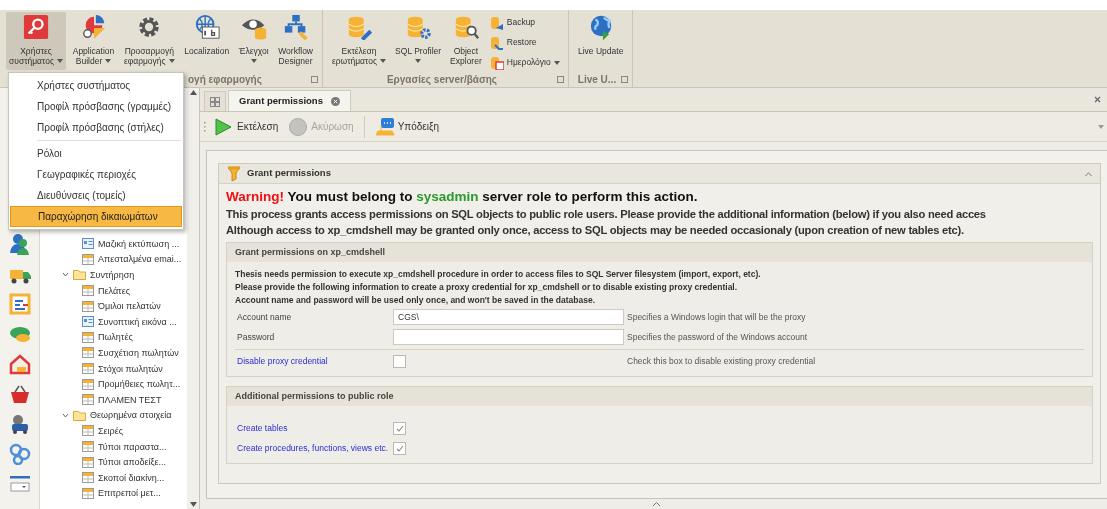 The image size is (1107, 509). I want to click on ribbon-button: Backup, so click(524, 22).